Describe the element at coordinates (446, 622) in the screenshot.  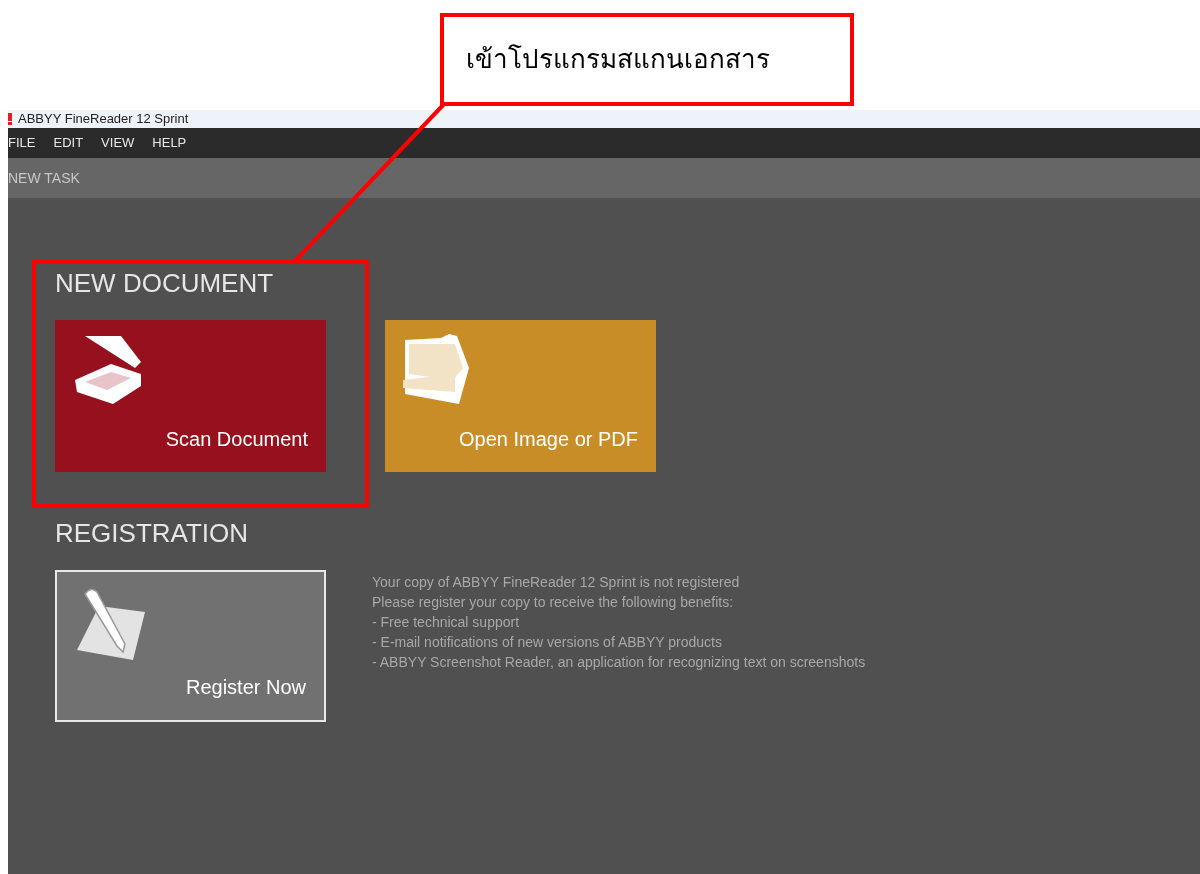
I see `notice-line: - Free technical support` at that location.